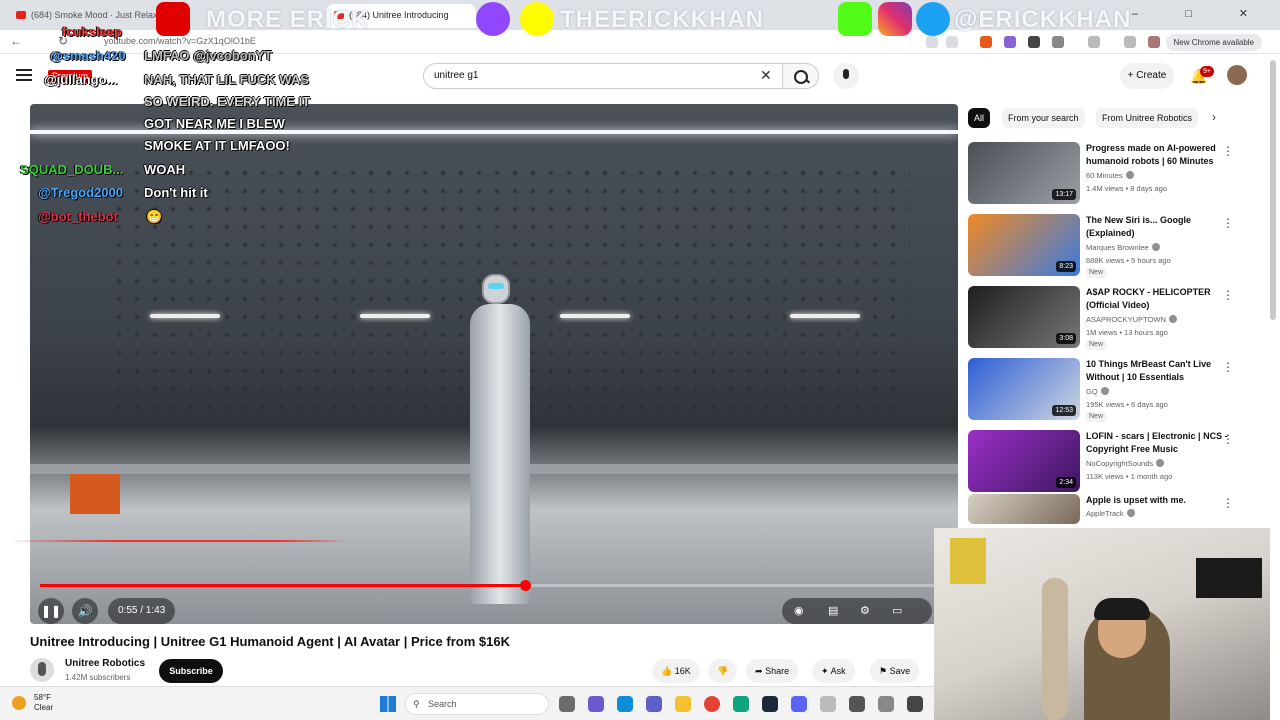 This screenshot has height=720, width=1280. Describe the element at coordinates (1159, 299) in the screenshot. I see `recommended-video-title: A$AP ROCKY - HELICOPTER (Official Video)` at that location.